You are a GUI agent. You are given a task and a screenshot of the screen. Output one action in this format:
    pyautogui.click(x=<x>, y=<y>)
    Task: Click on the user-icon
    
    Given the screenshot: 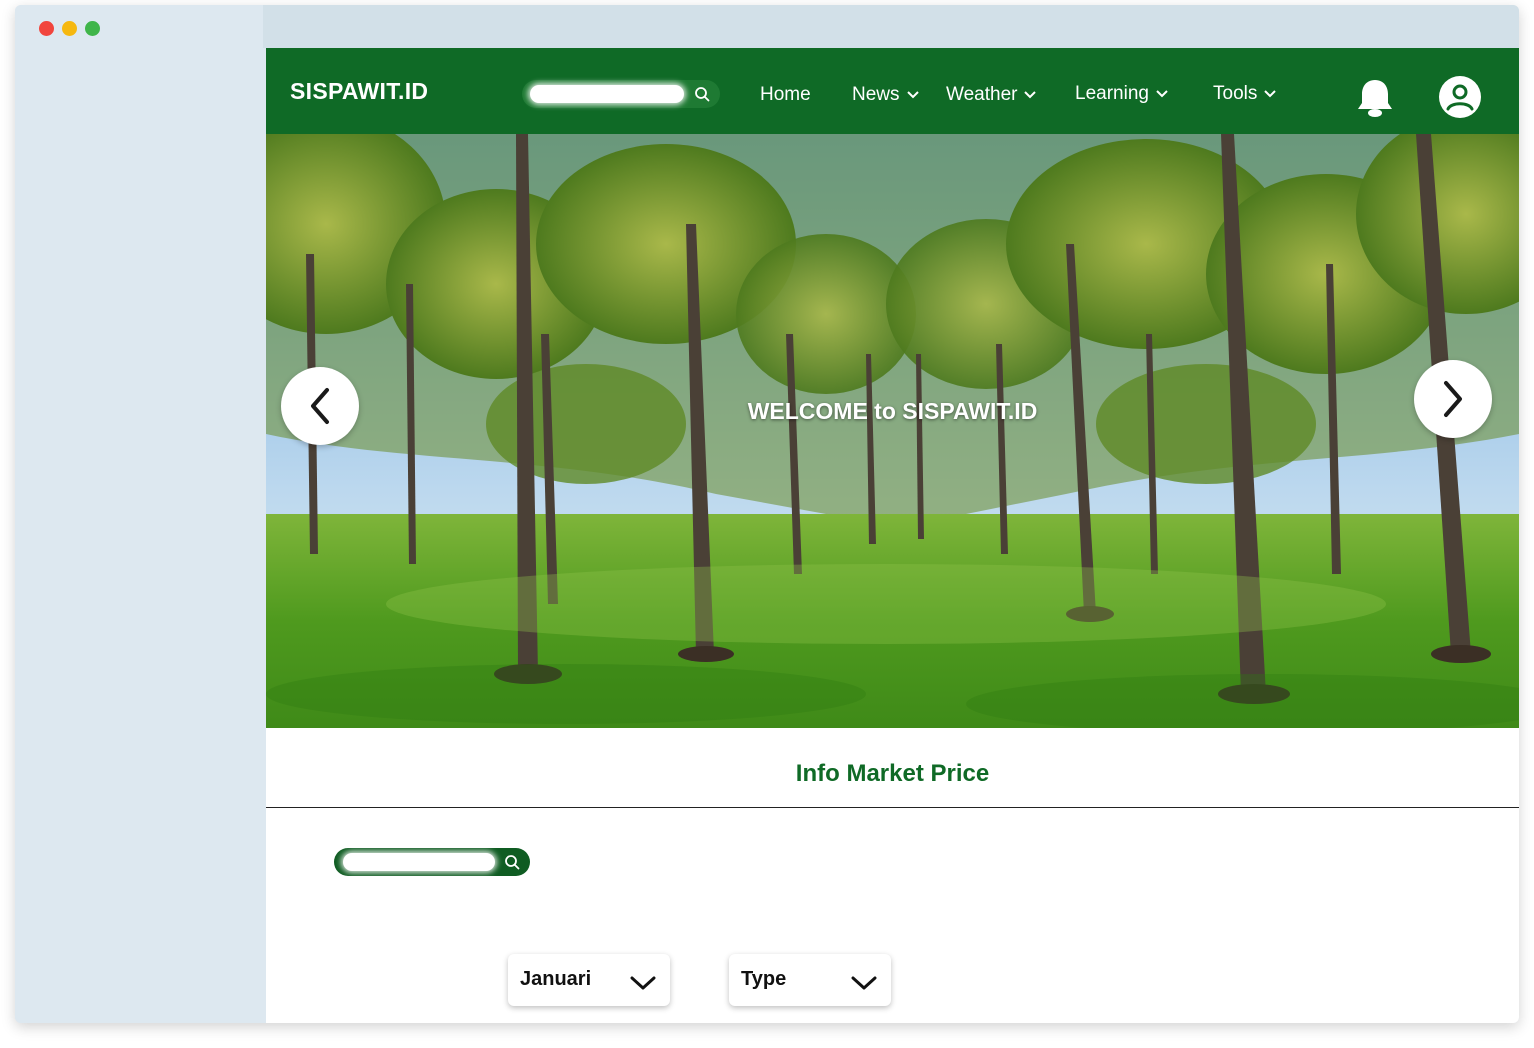 What is the action you would take?
    pyautogui.click(x=1460, y=97)
    